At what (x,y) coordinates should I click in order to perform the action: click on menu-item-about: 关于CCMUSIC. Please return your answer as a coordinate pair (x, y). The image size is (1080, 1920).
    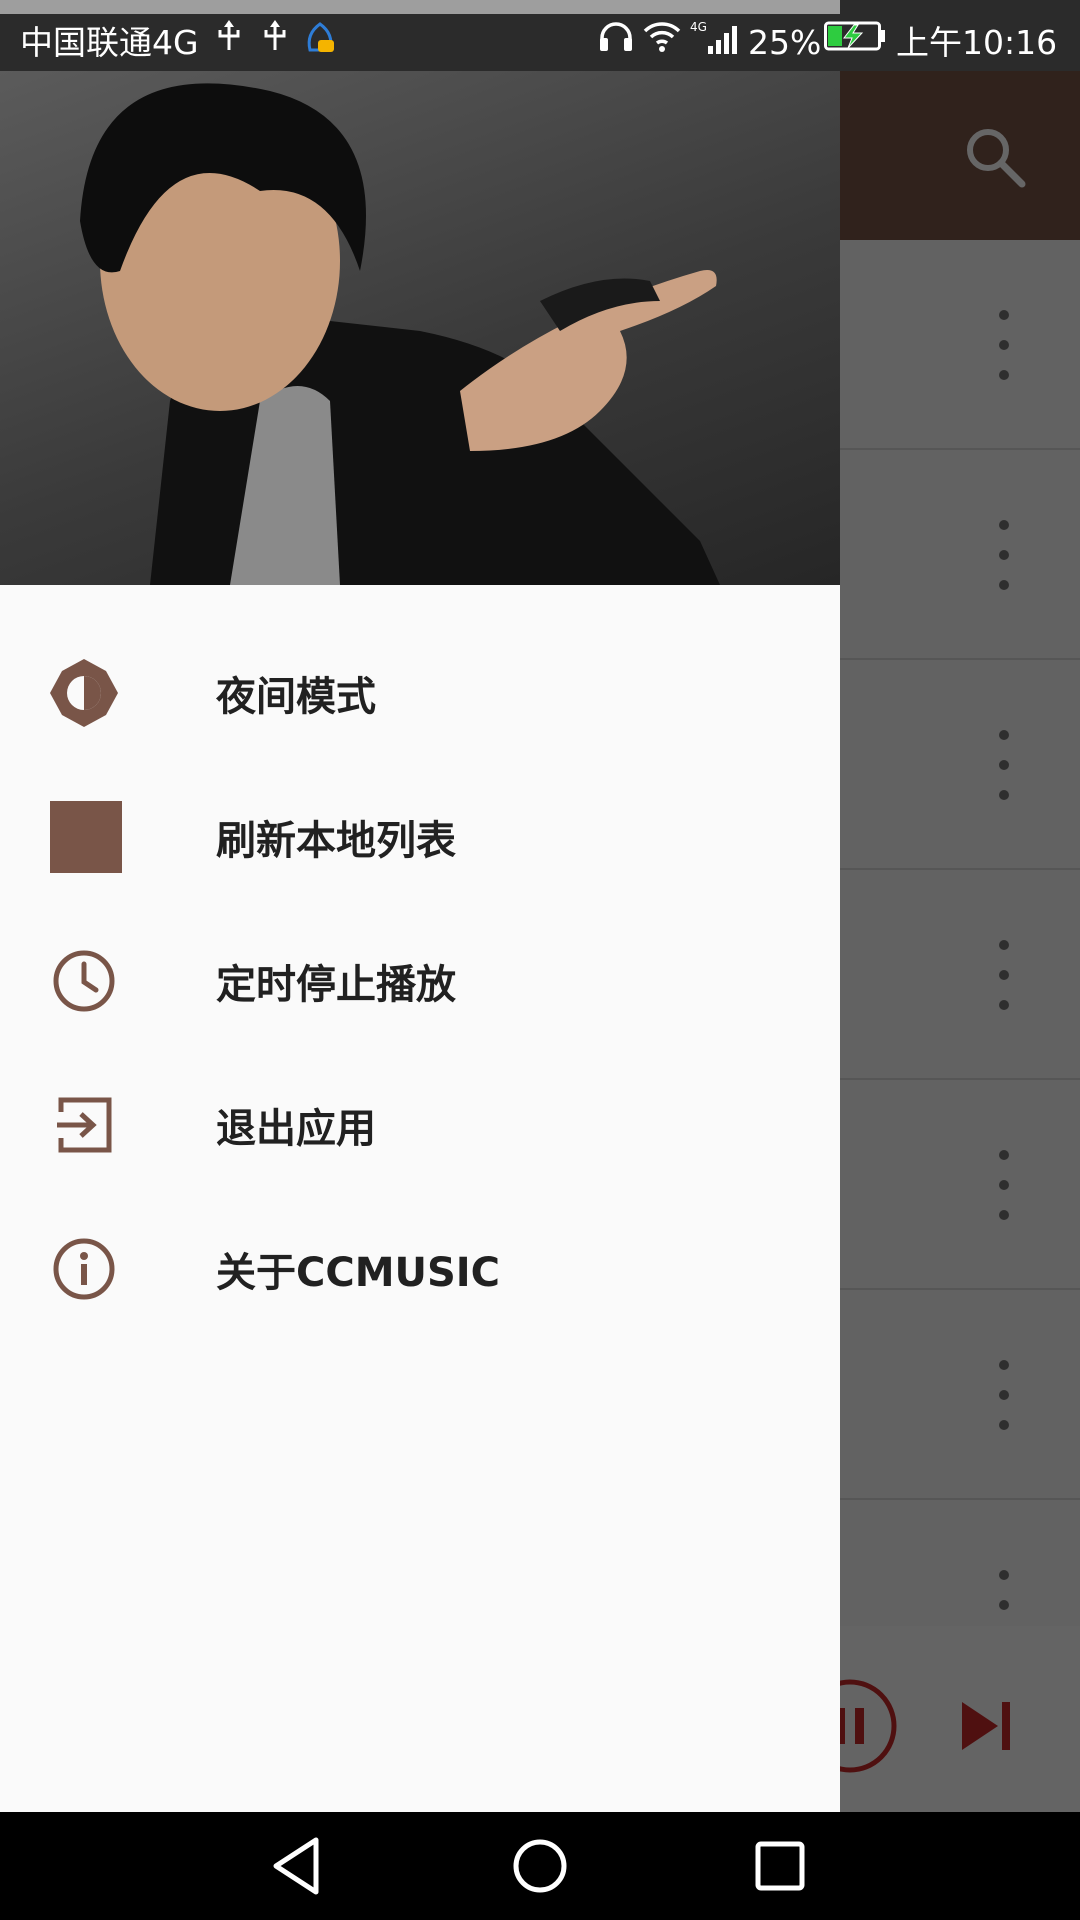
    Looking at the image, I should click on (420, 1269).